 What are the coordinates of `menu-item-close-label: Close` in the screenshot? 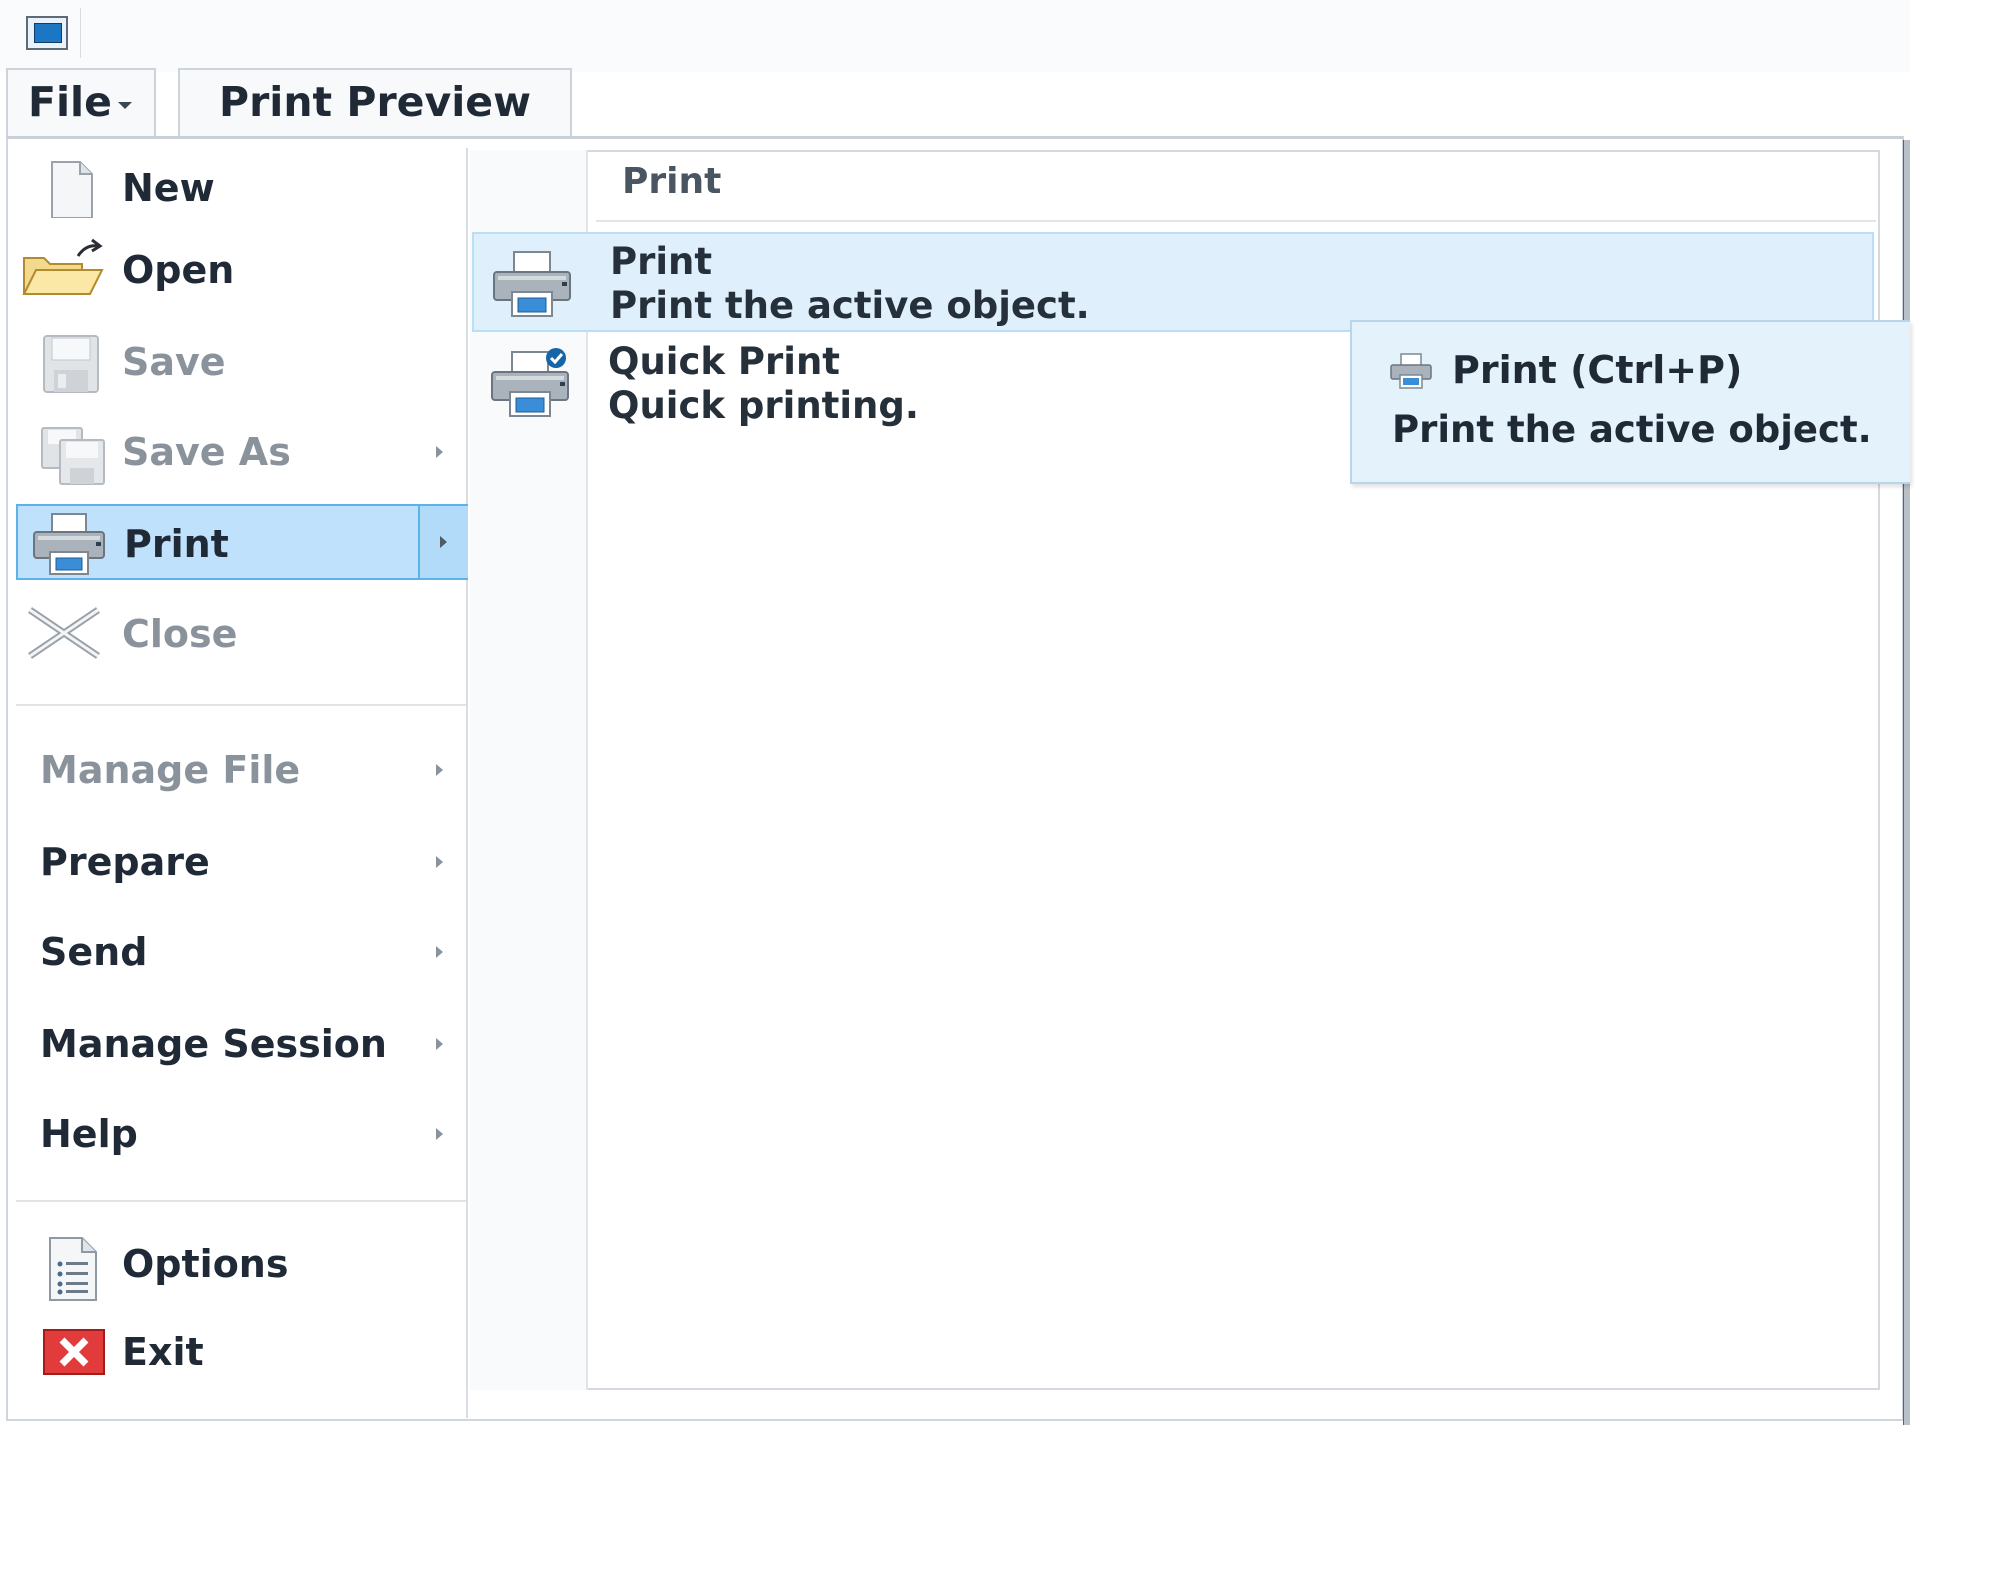 It's located at (180, 634).